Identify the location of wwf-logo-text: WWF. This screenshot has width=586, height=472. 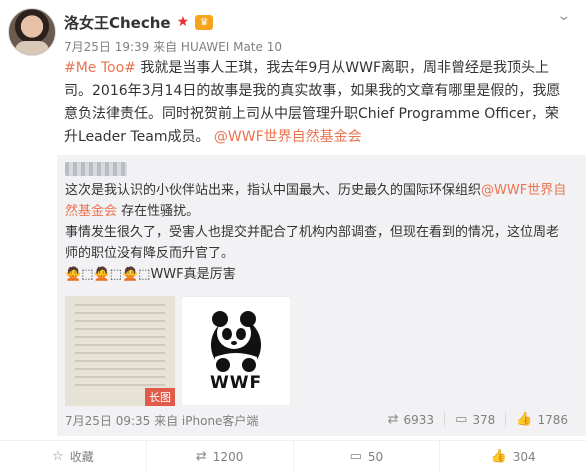
(236, 383).